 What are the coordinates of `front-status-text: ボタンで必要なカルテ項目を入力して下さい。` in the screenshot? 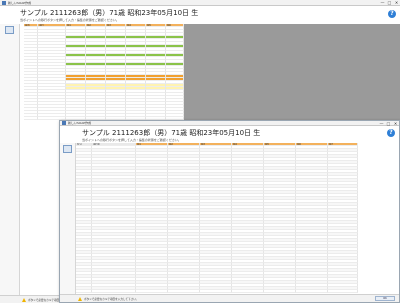 It's located at (111, 299).